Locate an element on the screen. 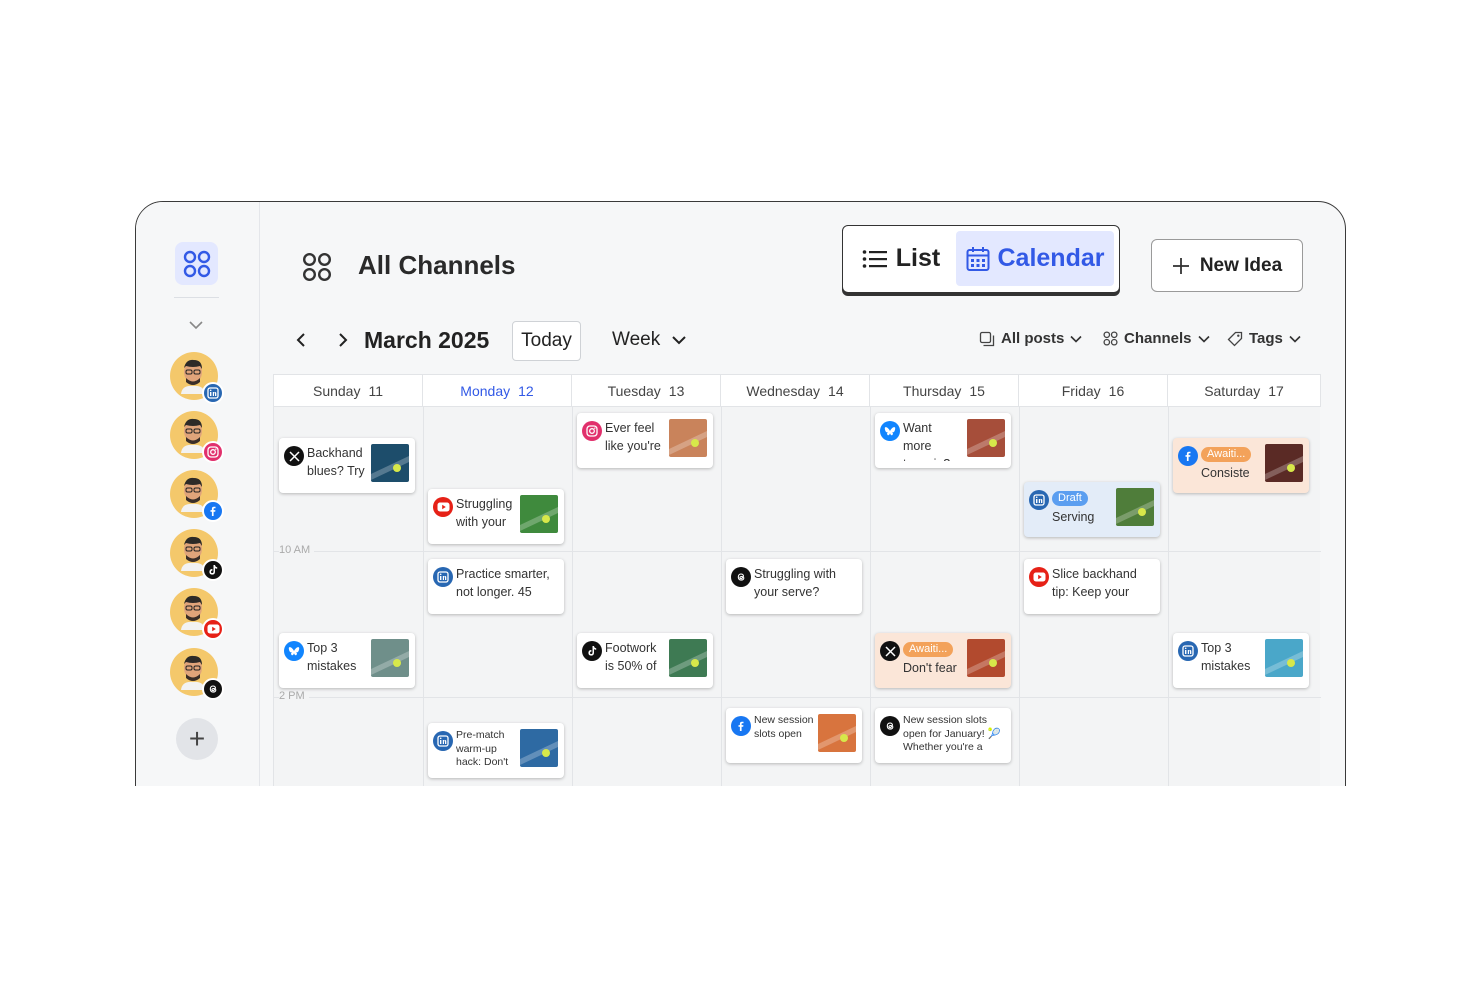 This screenshot has width=1480, height=987. day-header-saturday: Saturday 17 is located at coordinates (1244, 390).